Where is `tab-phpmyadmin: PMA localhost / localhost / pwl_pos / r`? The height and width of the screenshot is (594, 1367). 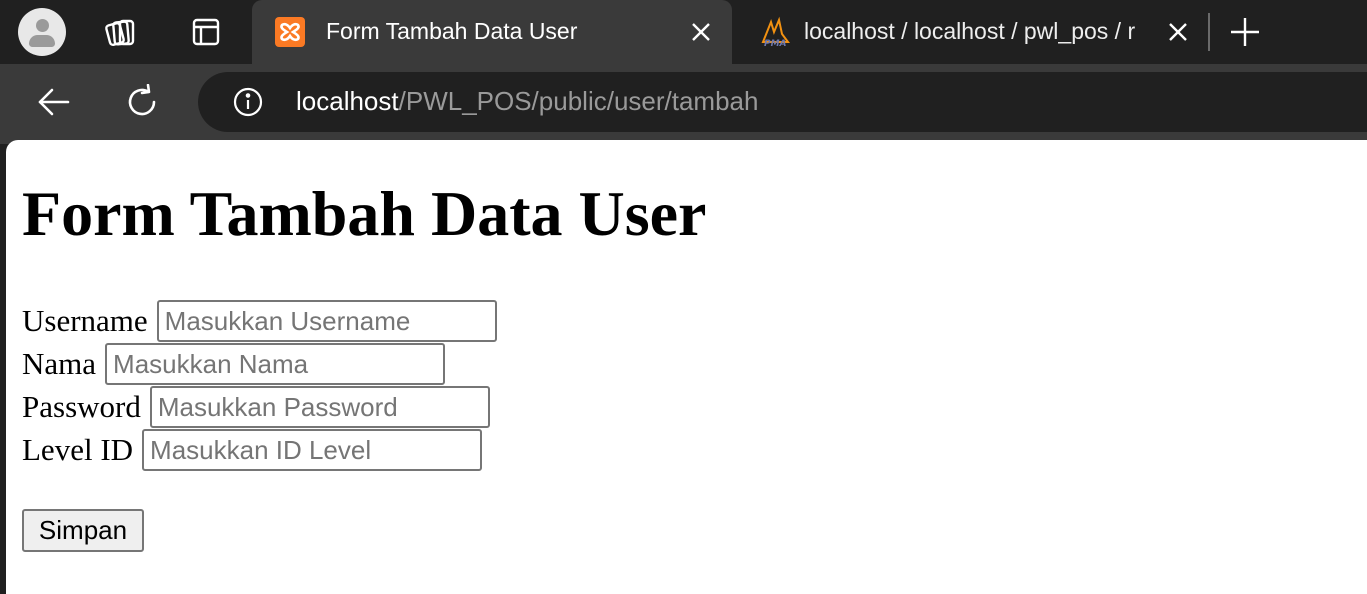 tab-phpmyadmin: PMA localhost / localhost / pwl_pos / r is located at coordinates (971, 32).